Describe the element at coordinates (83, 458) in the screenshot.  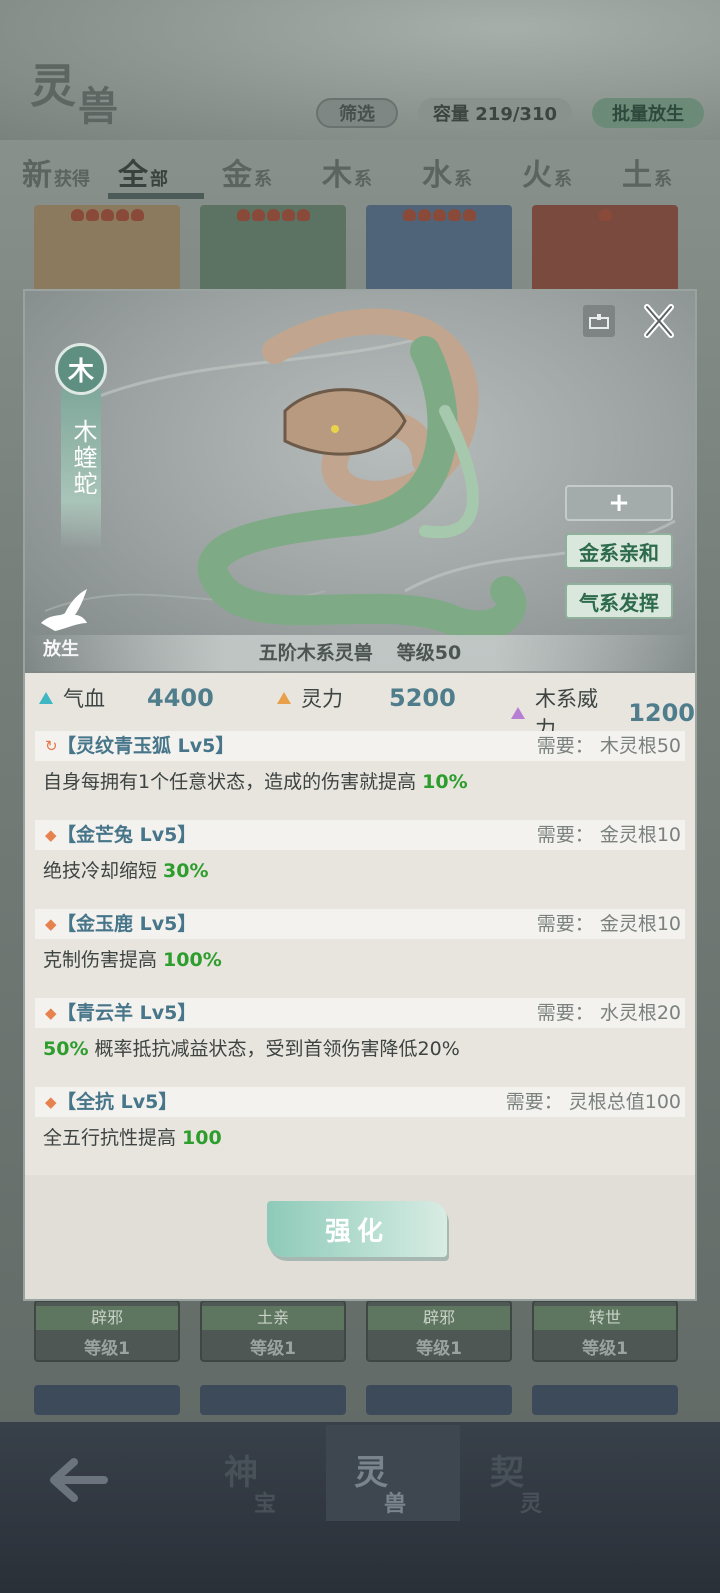
I see `beast-name: 木蝰蛇` at that location.